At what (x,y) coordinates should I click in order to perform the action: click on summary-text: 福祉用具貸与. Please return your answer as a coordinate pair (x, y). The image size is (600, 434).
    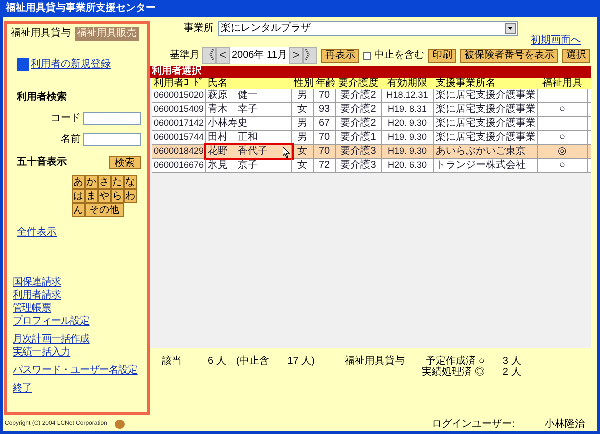
    Looking at the image, I should click on (374, 361).